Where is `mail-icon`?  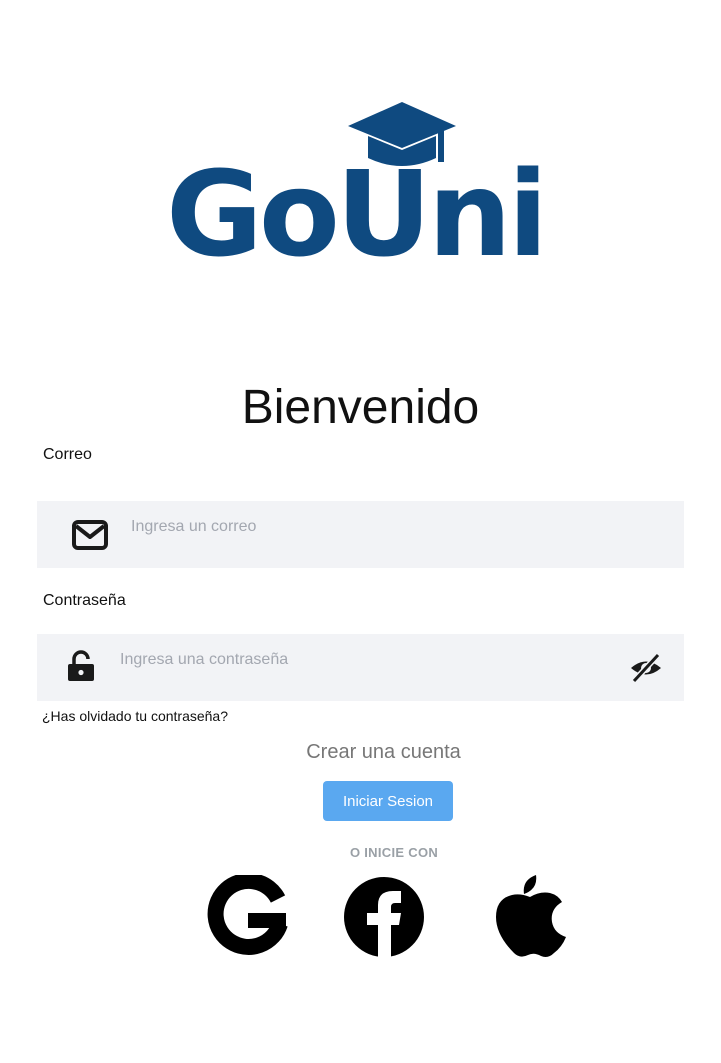
mail-icon is located at coordinates (90, 535).